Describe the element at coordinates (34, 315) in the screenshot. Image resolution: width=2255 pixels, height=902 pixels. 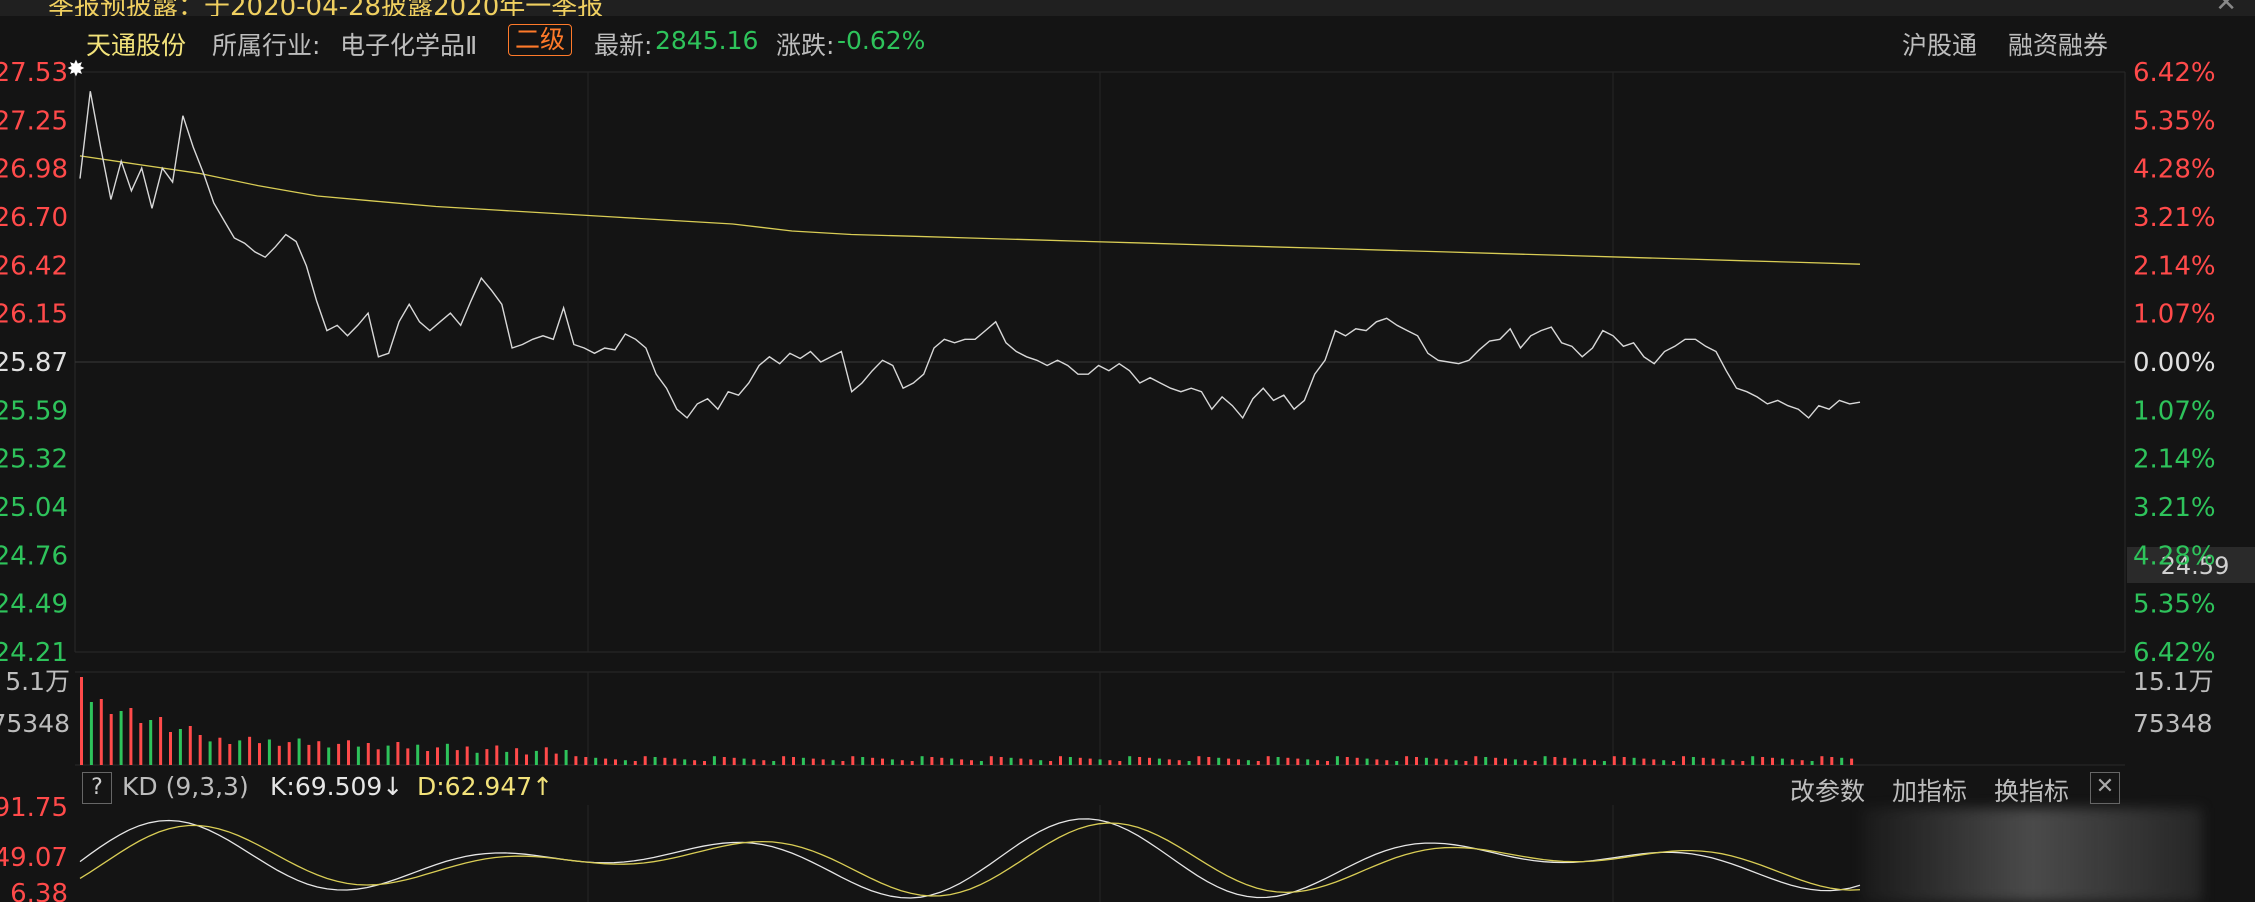
I see `price-tick-left: 26.15` at that location.